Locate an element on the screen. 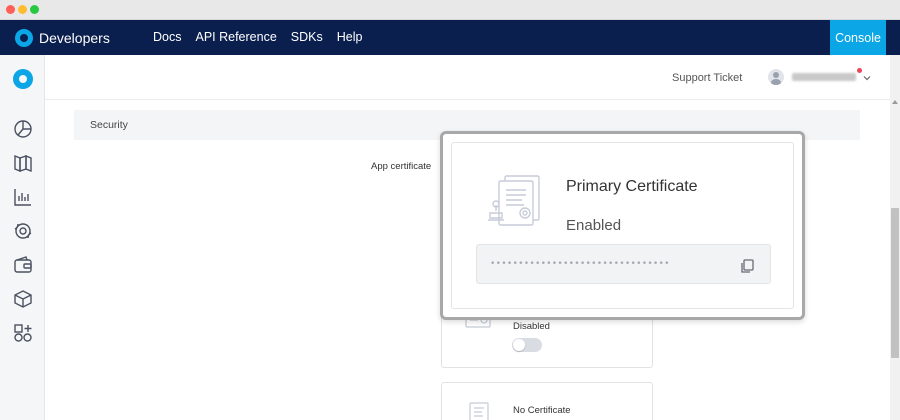 The width and height of the screenshot is (900, 420). marketplace-grid-icon is located at coordinates (23, 333).